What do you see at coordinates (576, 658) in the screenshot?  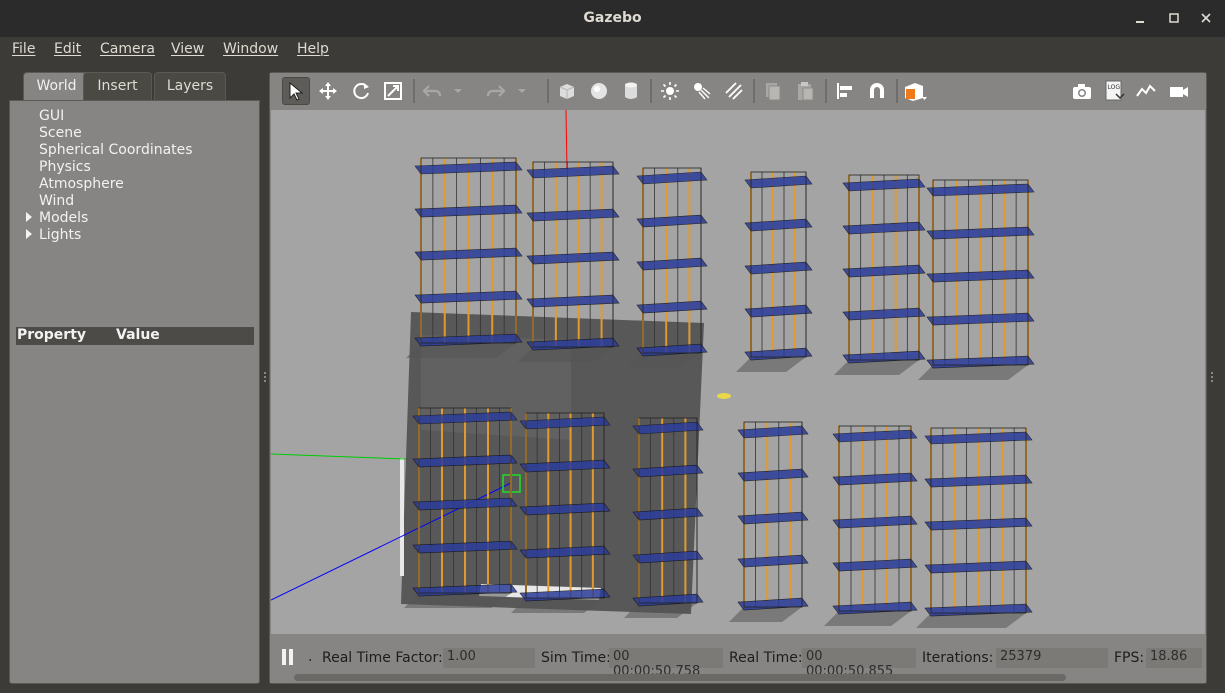 I see `sim-time-label: Sim Time:` at bounding box center [576, 658].